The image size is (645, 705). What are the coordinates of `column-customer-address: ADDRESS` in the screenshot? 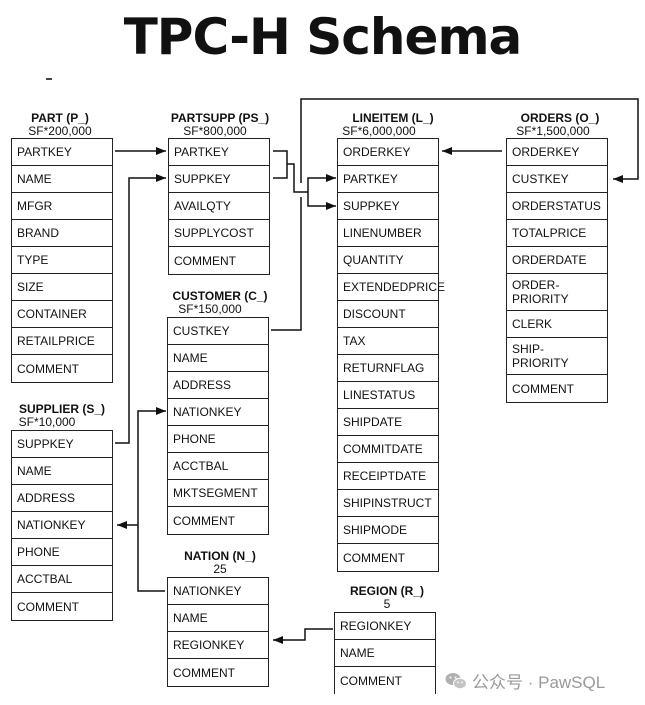 It's located at (218, 385).